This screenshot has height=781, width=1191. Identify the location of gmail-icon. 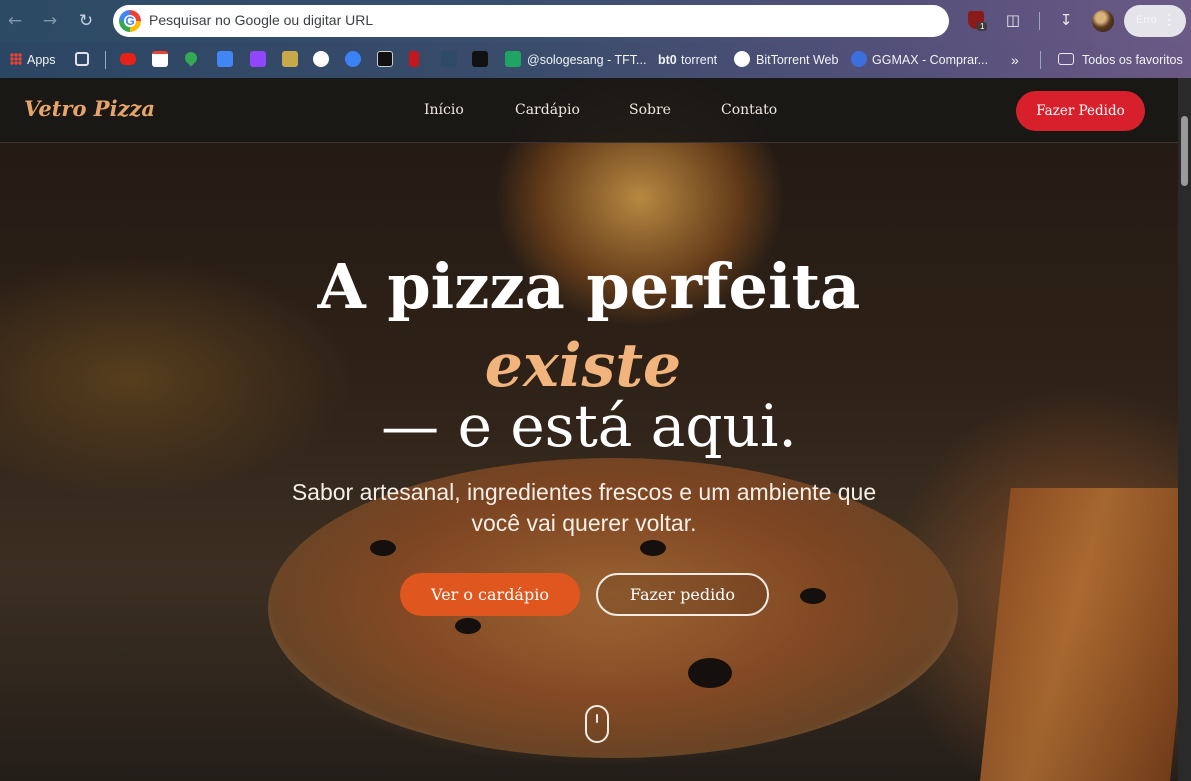
(160, 59).